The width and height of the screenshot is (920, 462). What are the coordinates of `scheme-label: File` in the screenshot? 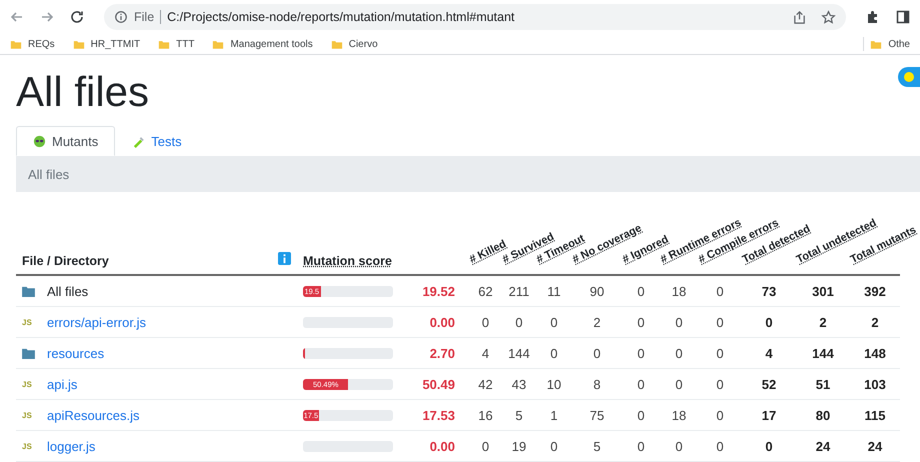 It's located at (148, 17).